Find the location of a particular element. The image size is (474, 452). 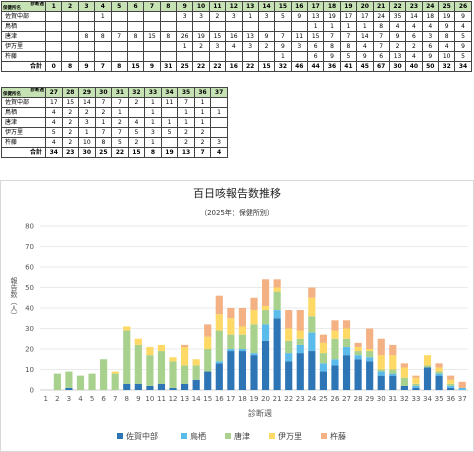

total-cell: 9 is located at coordinates (86, 66).